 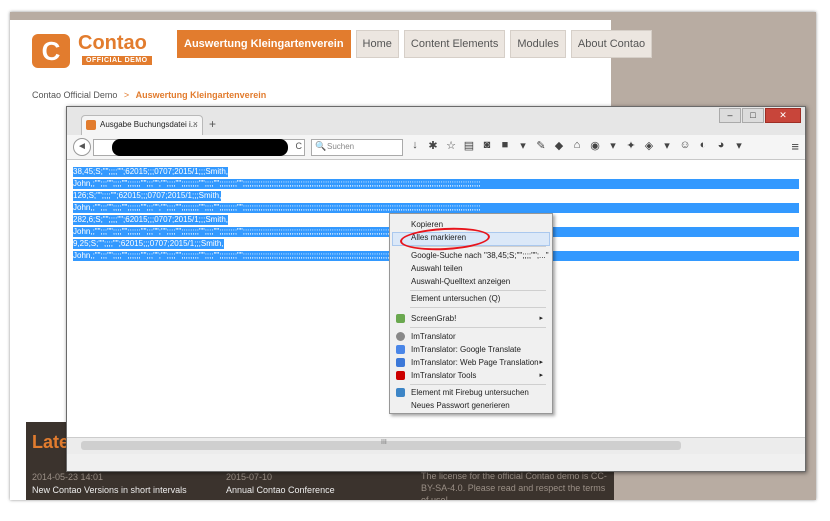 What do you see at coordinates (109, 490) in the screenshot?
I see `news-title: New Contao Versions in short intervals` at bounding box center [109, 490].